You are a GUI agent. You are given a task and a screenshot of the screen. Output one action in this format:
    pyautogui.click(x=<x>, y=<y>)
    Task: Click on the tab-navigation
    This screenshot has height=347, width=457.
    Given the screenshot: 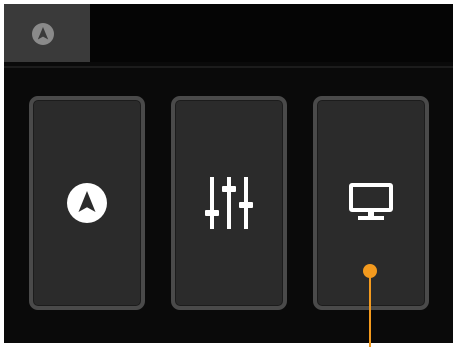 What is the action you would take?
    pyautogui.click(x=47, y=33)
    